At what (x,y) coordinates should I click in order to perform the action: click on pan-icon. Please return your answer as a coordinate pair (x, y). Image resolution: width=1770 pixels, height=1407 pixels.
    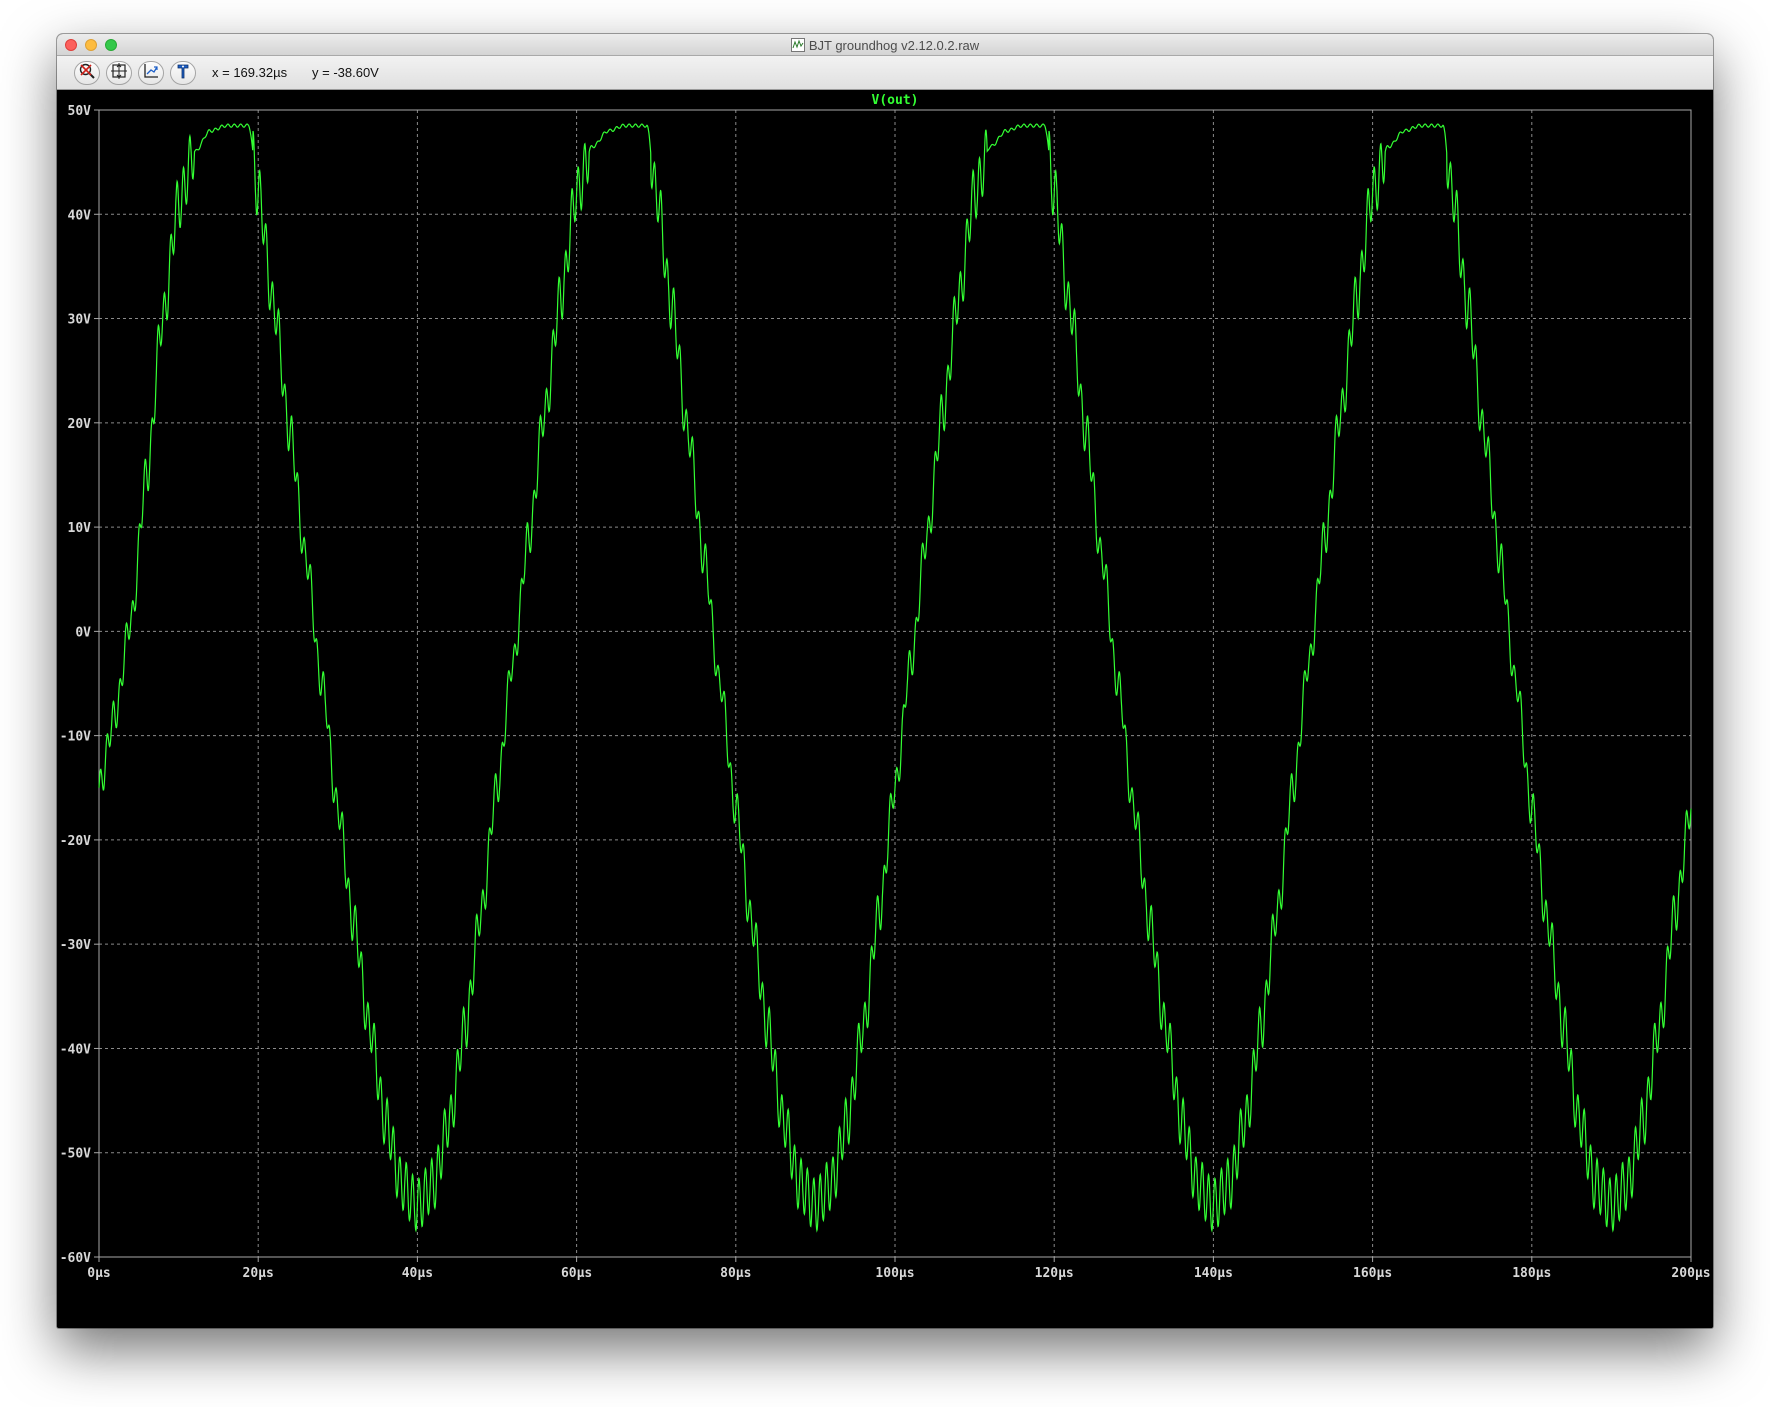
    Looking at the image, I should click on (151, 73).